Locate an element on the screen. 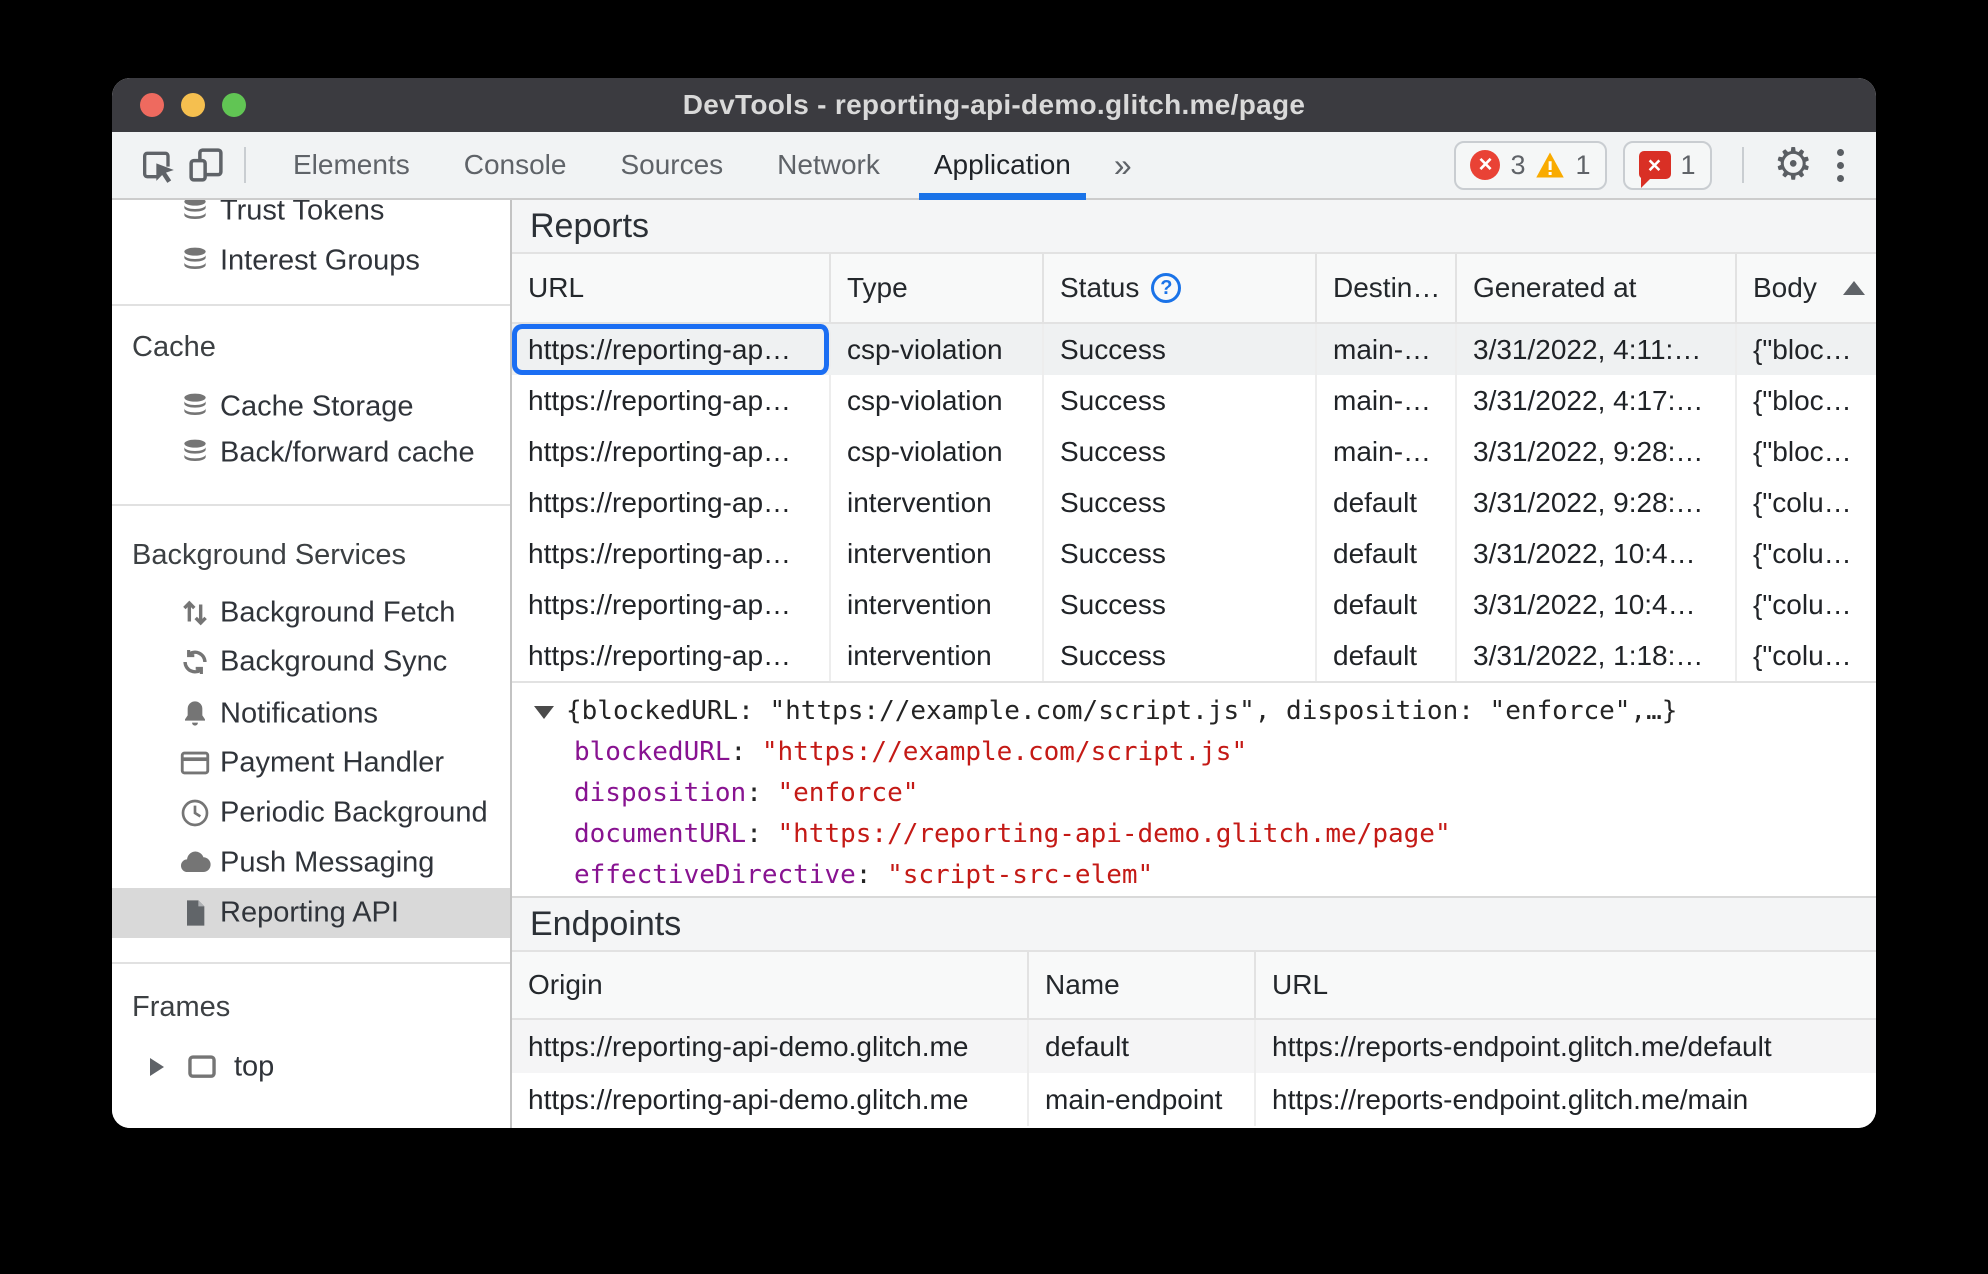 The width and height of the screenshot is (1988, 1274). tab-sources: Sources is located at coordinates (671, 165).